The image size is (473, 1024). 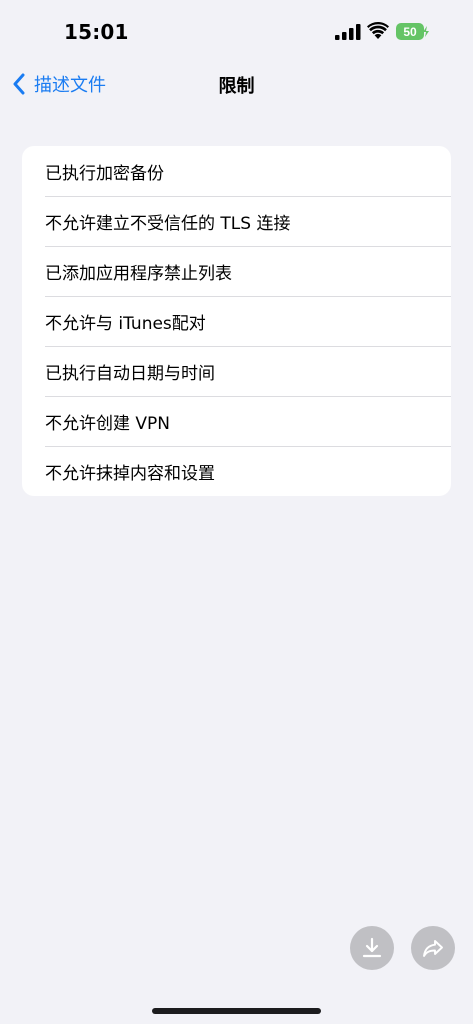 What do you see at coordinates (236, 221) in the screenshot?
I see `list-item: 不允许建立不受信任的 TLS 连接` at bounding box center [236, 221].